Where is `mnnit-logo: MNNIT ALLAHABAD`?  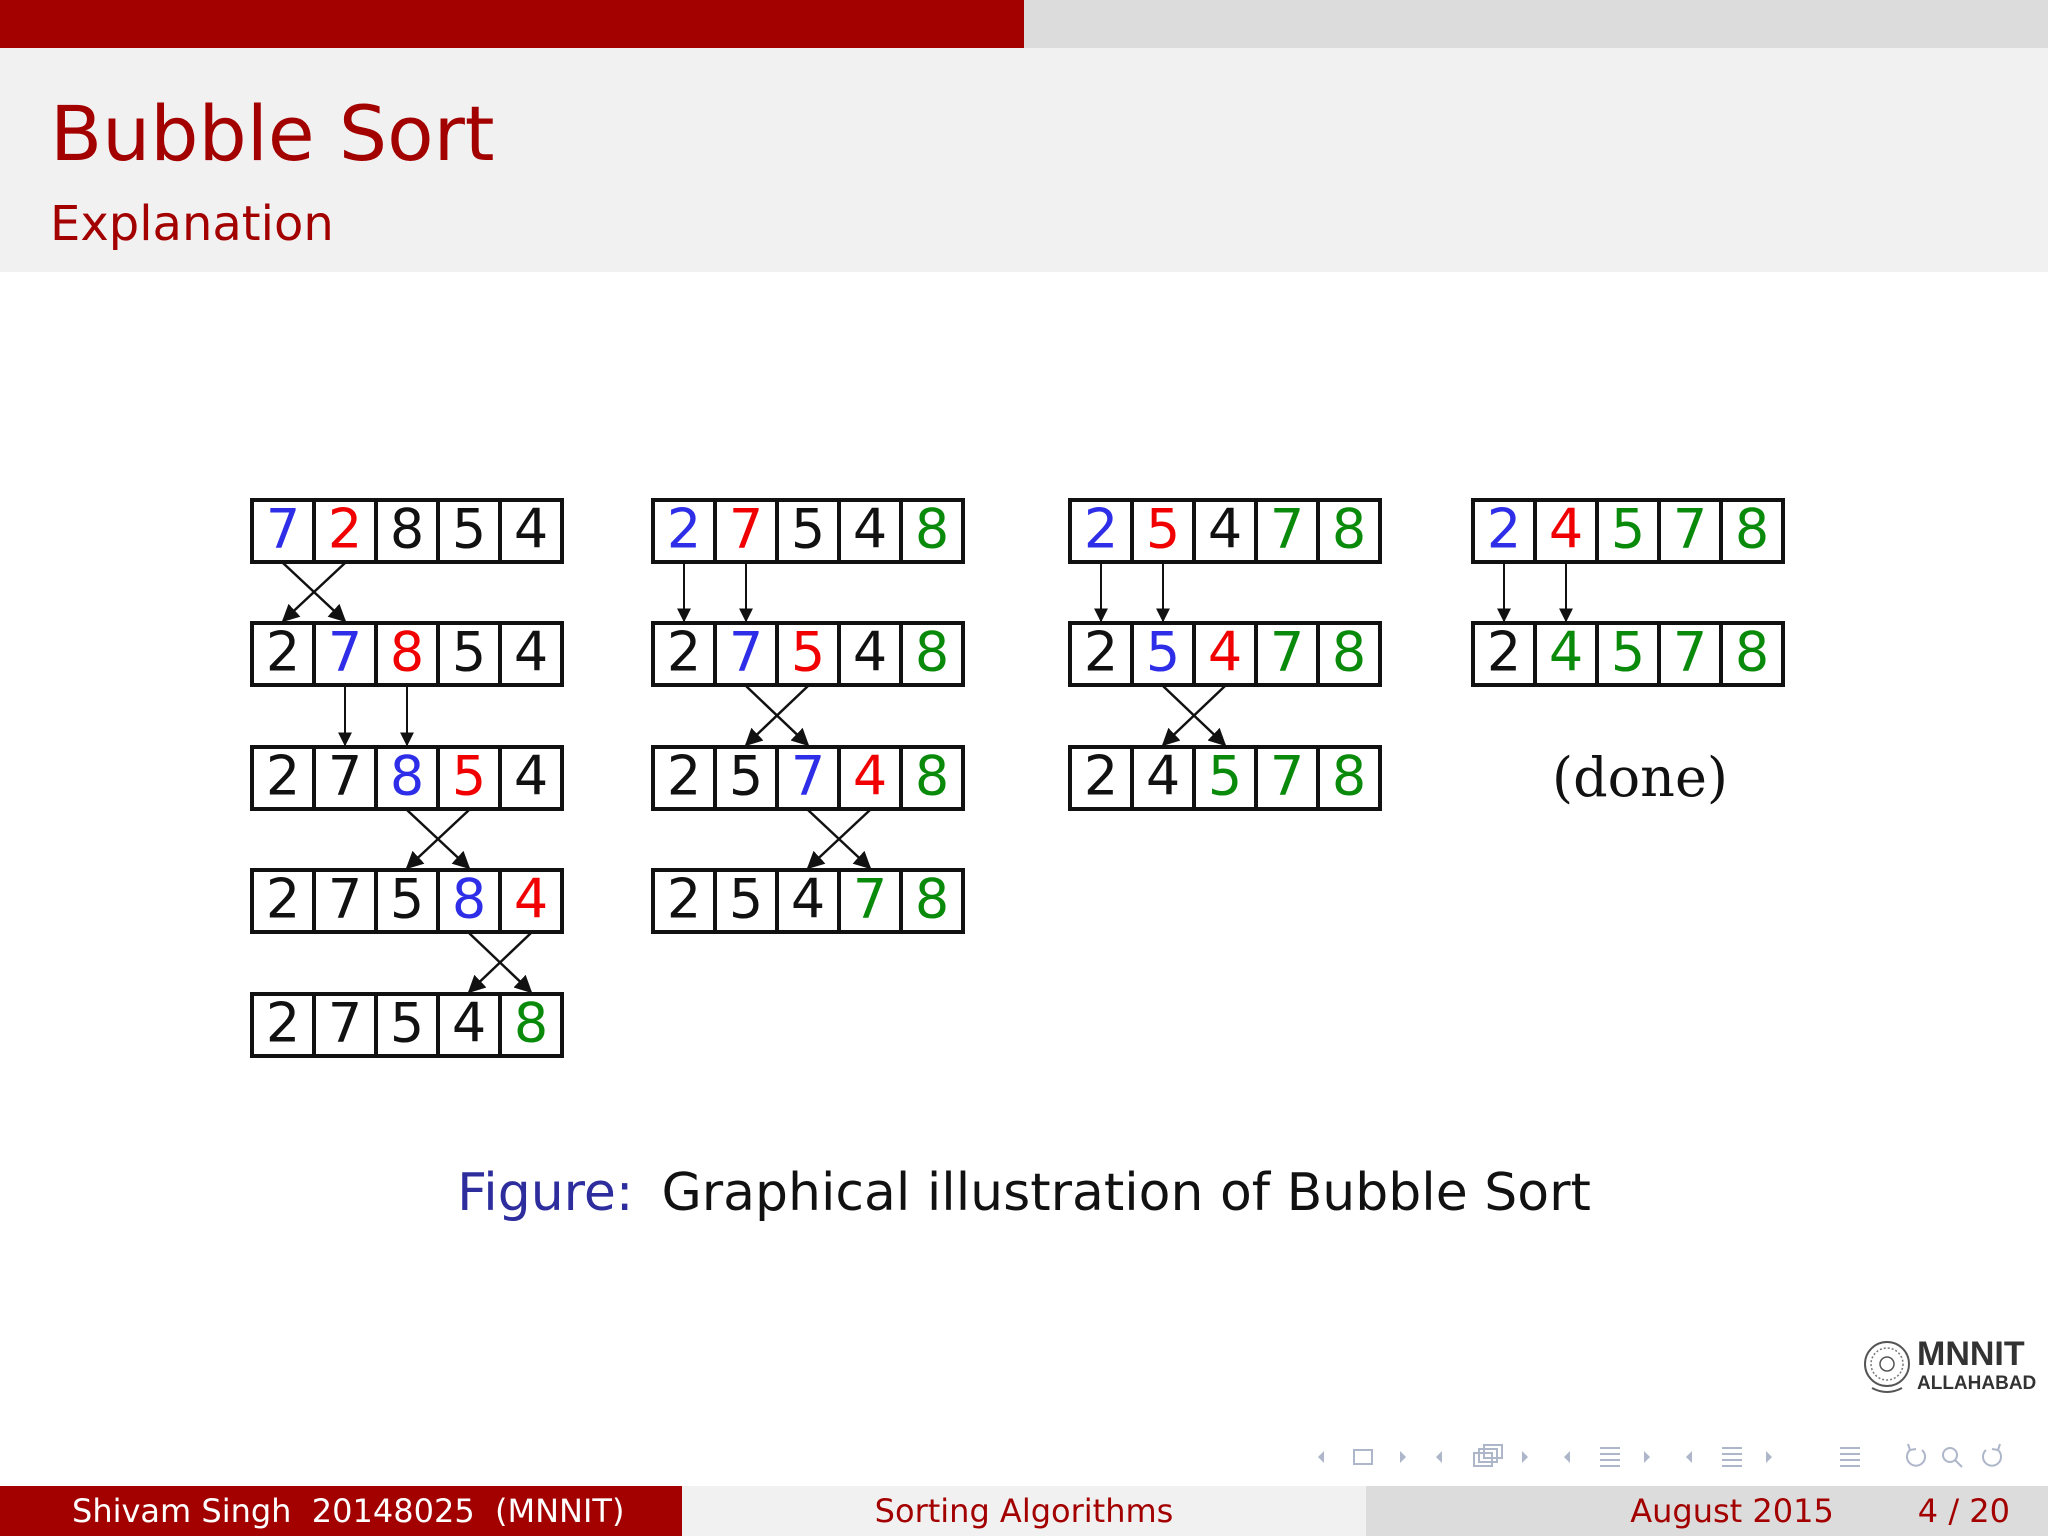
mnnit-logo: MNNIT ALLAHABAD is located at coordinates (1949, 1367).